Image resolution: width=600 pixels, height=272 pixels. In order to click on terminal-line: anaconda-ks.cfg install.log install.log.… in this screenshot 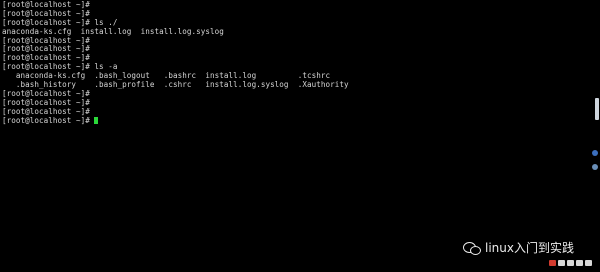, I will do `click(113, 31)`.